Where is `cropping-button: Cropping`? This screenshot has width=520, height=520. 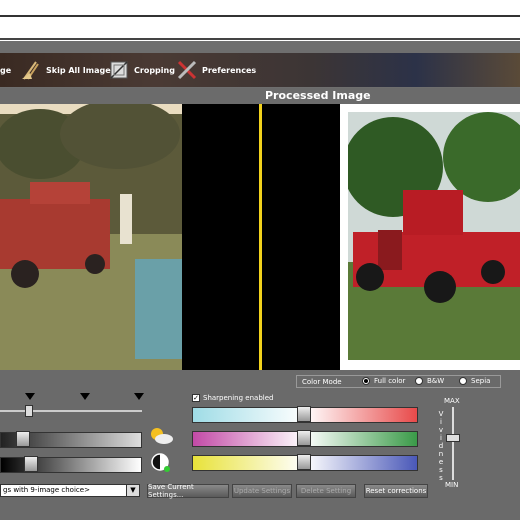
cropping-button: Cropping is located at coordinates (141, 70).